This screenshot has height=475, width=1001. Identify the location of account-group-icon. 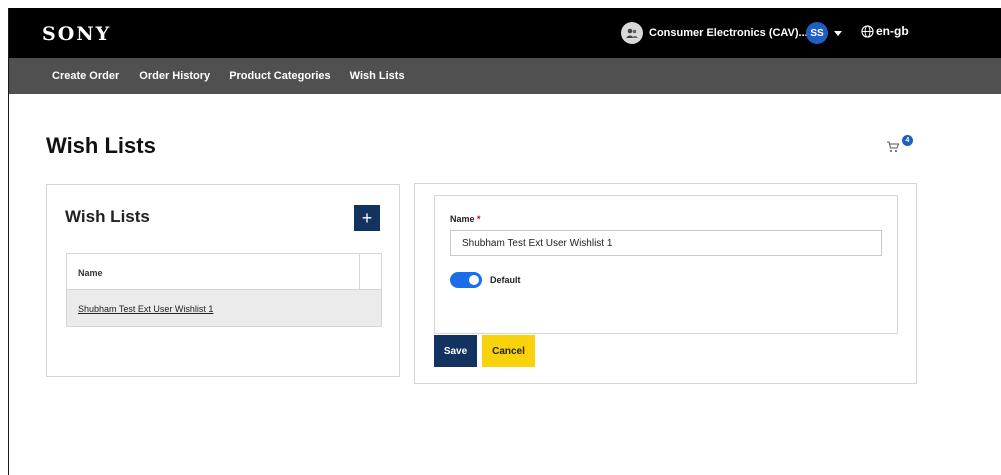
(632, 33).